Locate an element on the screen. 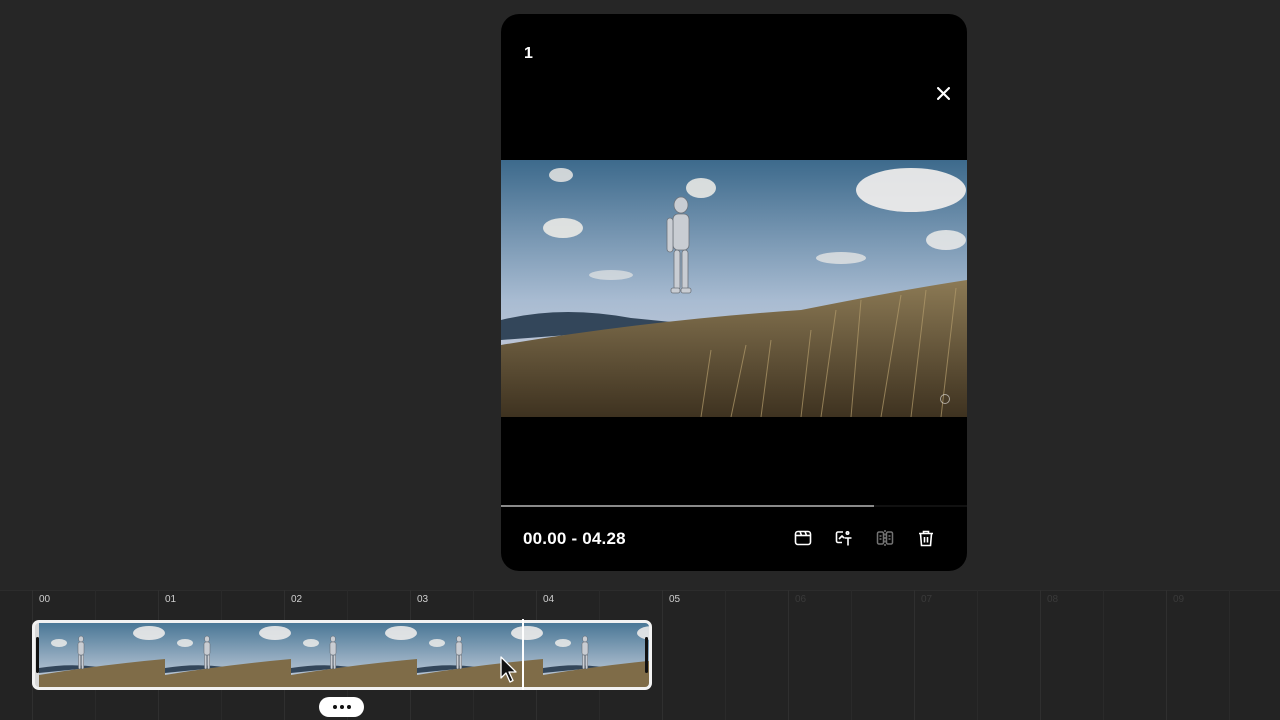 This screenshot has width=1280, height=720. delete-button is located at coordinates (926, 538).